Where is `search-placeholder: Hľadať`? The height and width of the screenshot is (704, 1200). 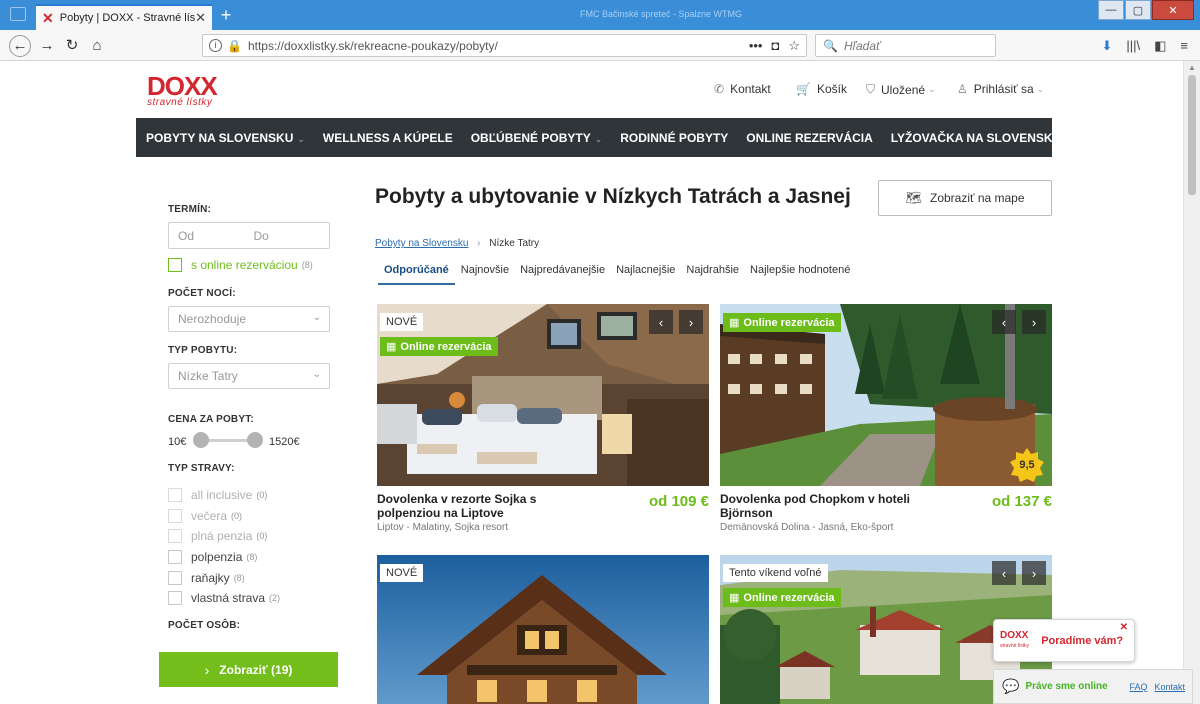 search-placeholder: Hľadať is located at coordinates (862, 45).